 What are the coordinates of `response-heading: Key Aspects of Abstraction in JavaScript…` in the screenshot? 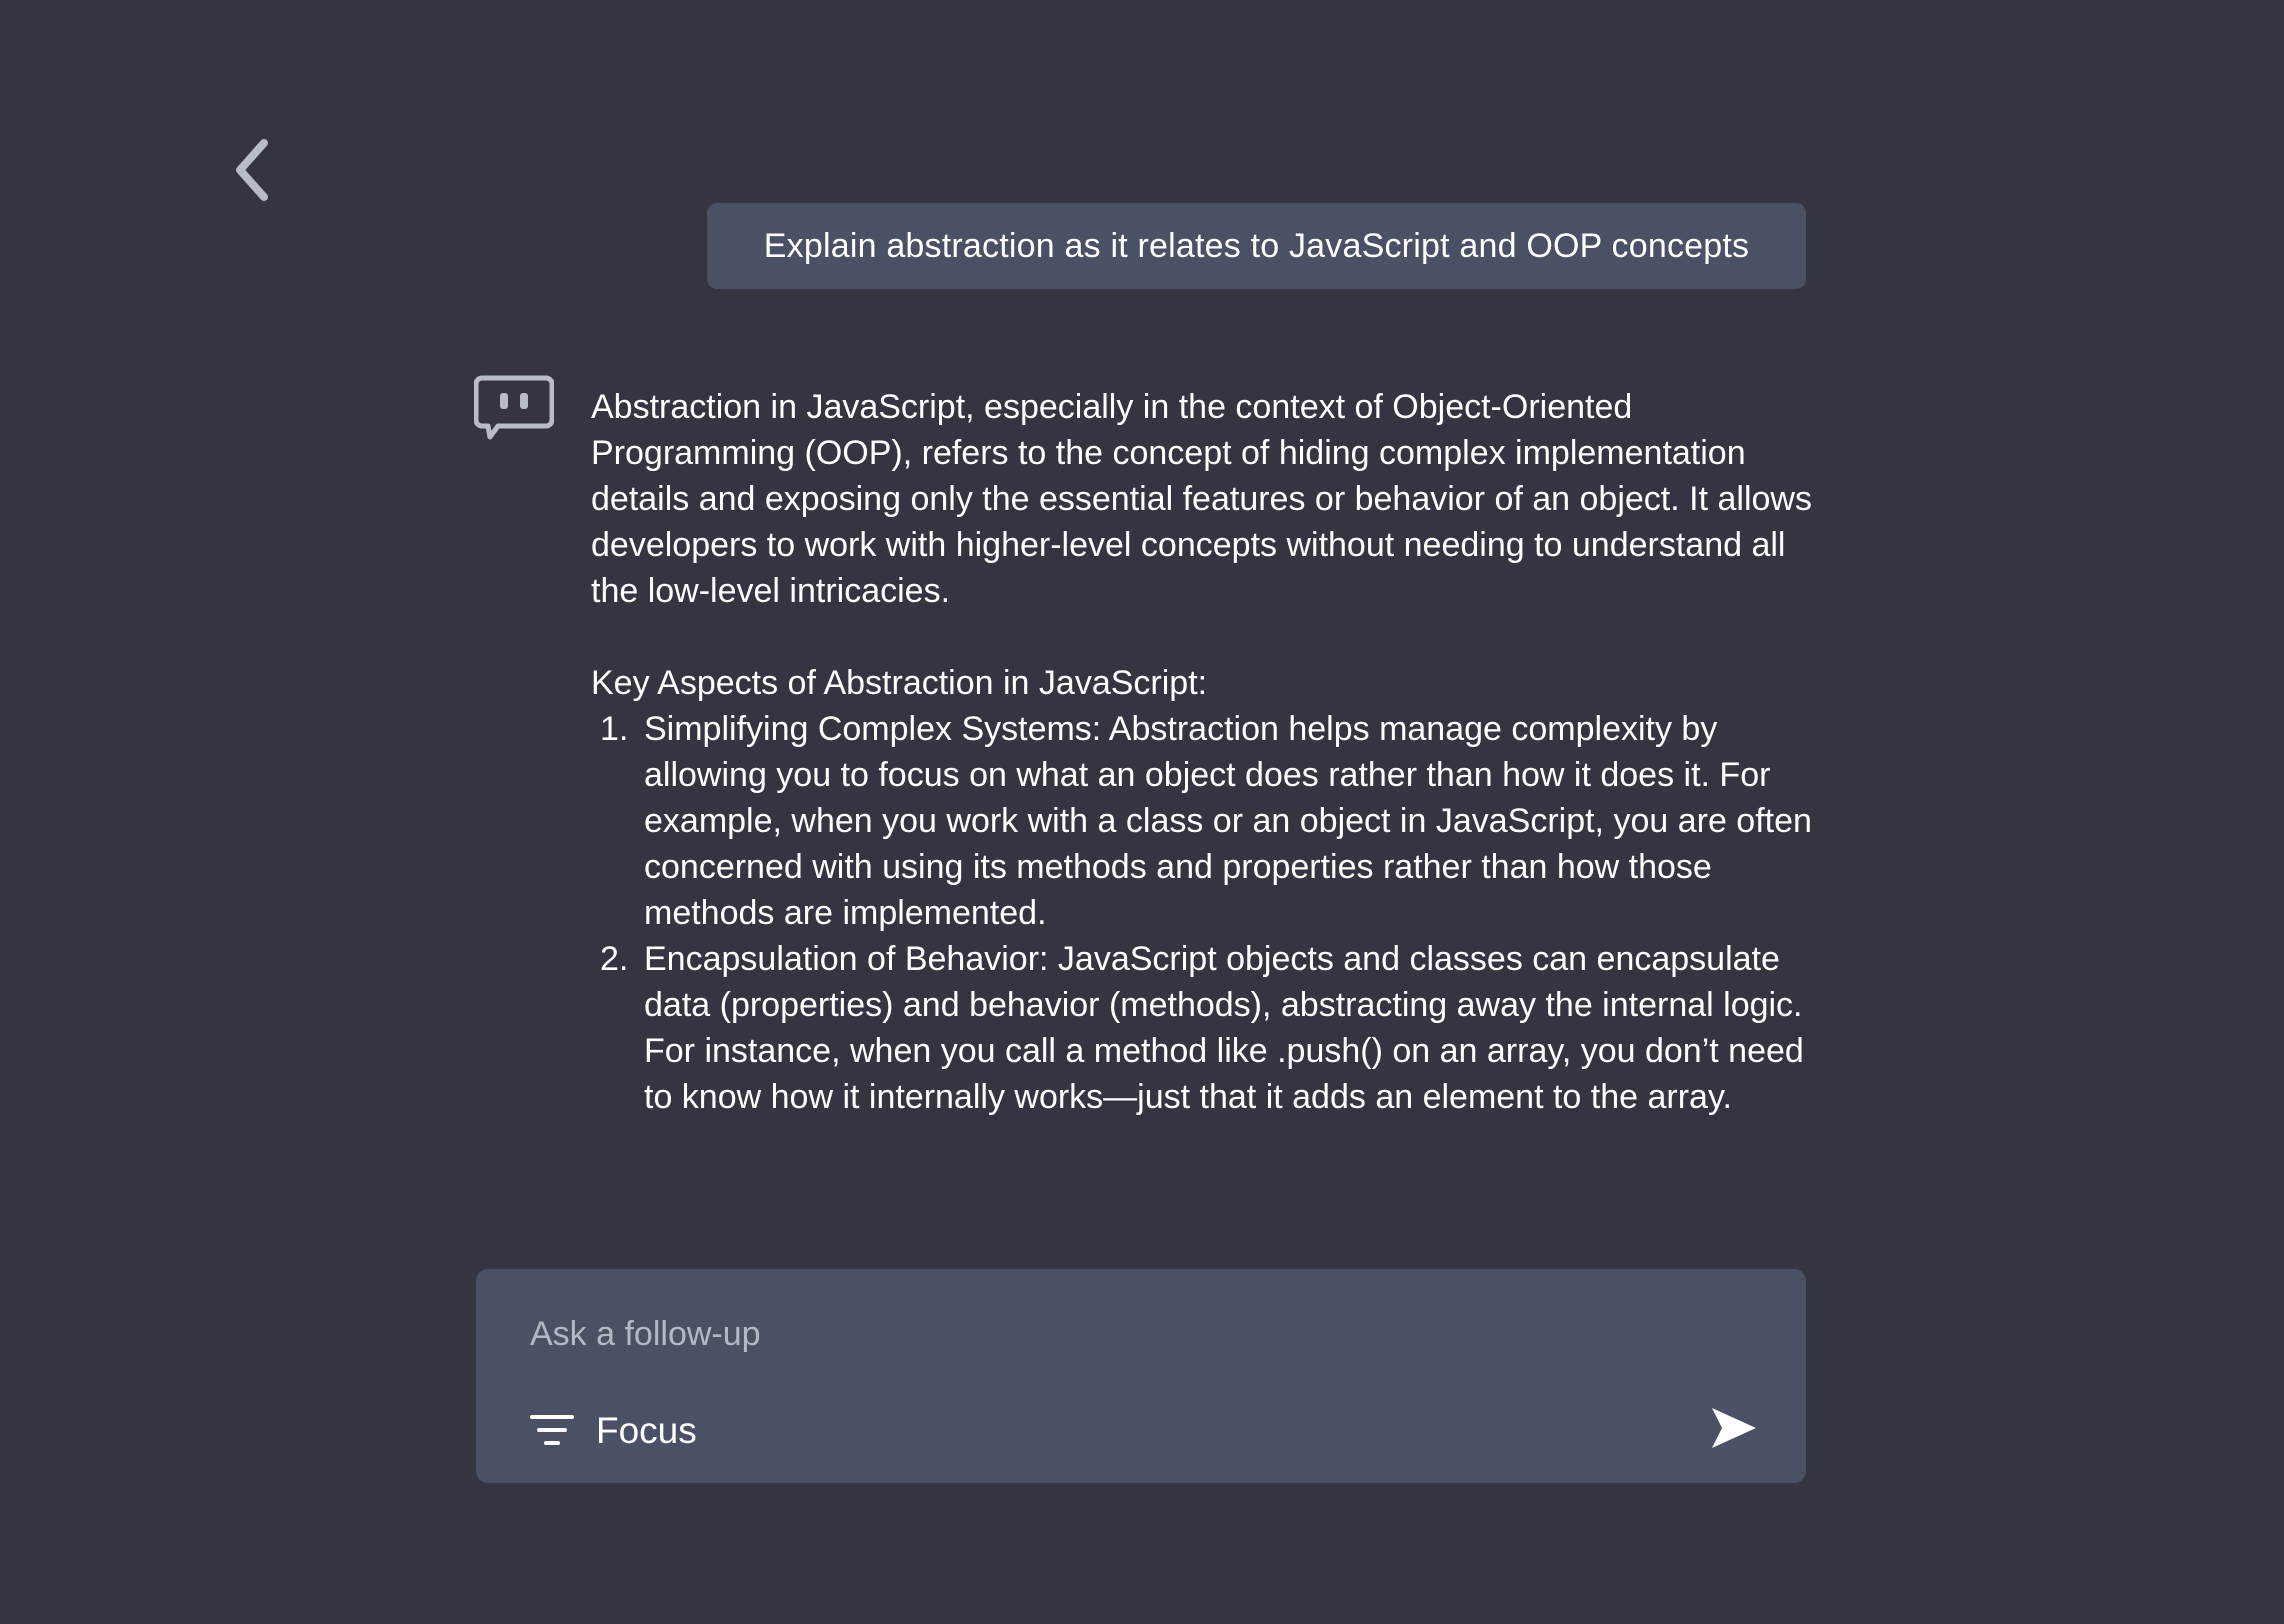 It's located at (899, 683).